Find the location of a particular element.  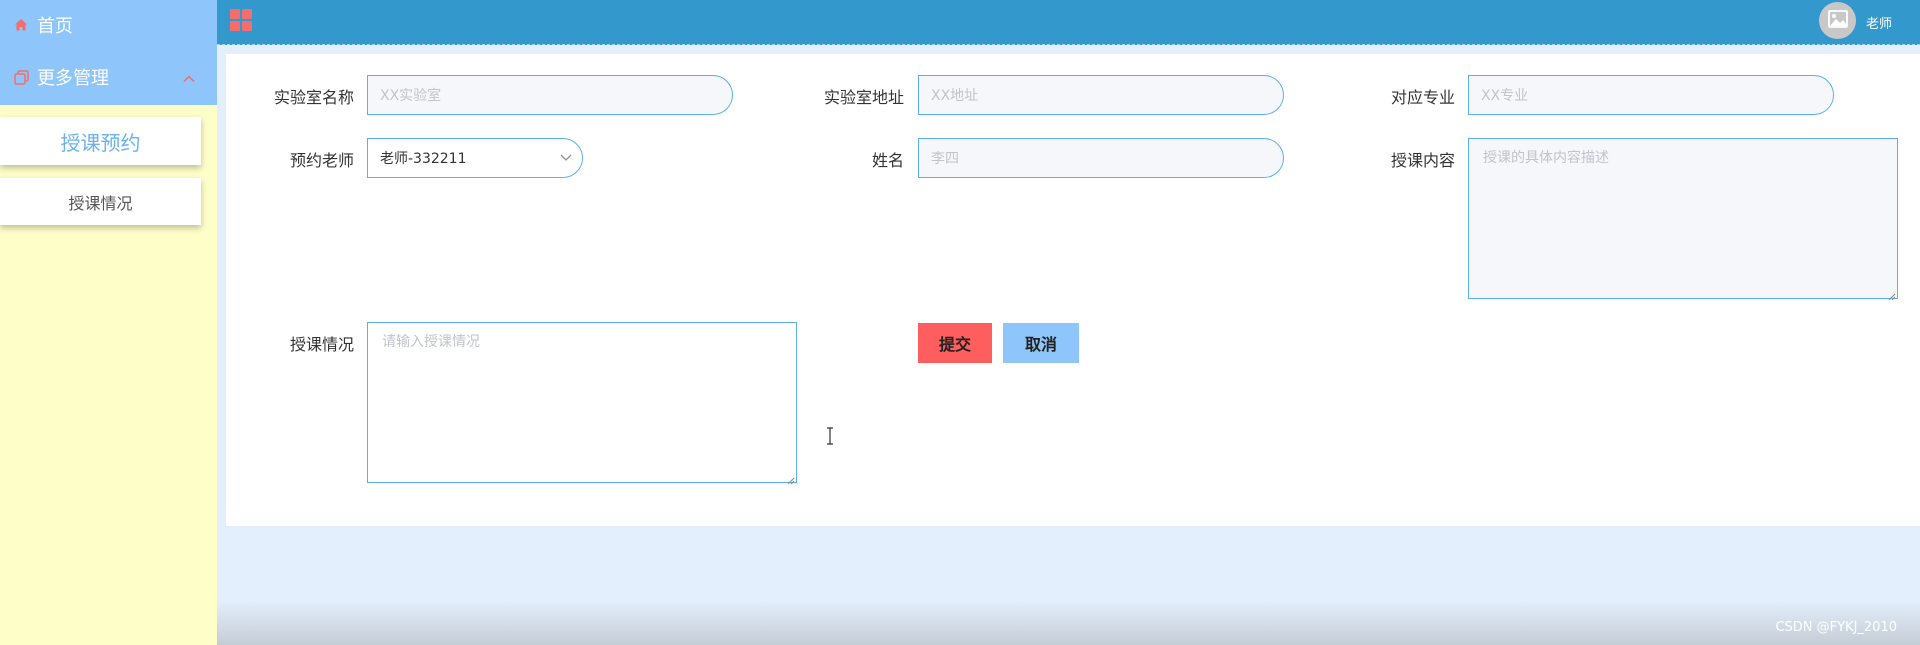

sidebar-item-status: 授课情况 is located at coordinates (100, 201).